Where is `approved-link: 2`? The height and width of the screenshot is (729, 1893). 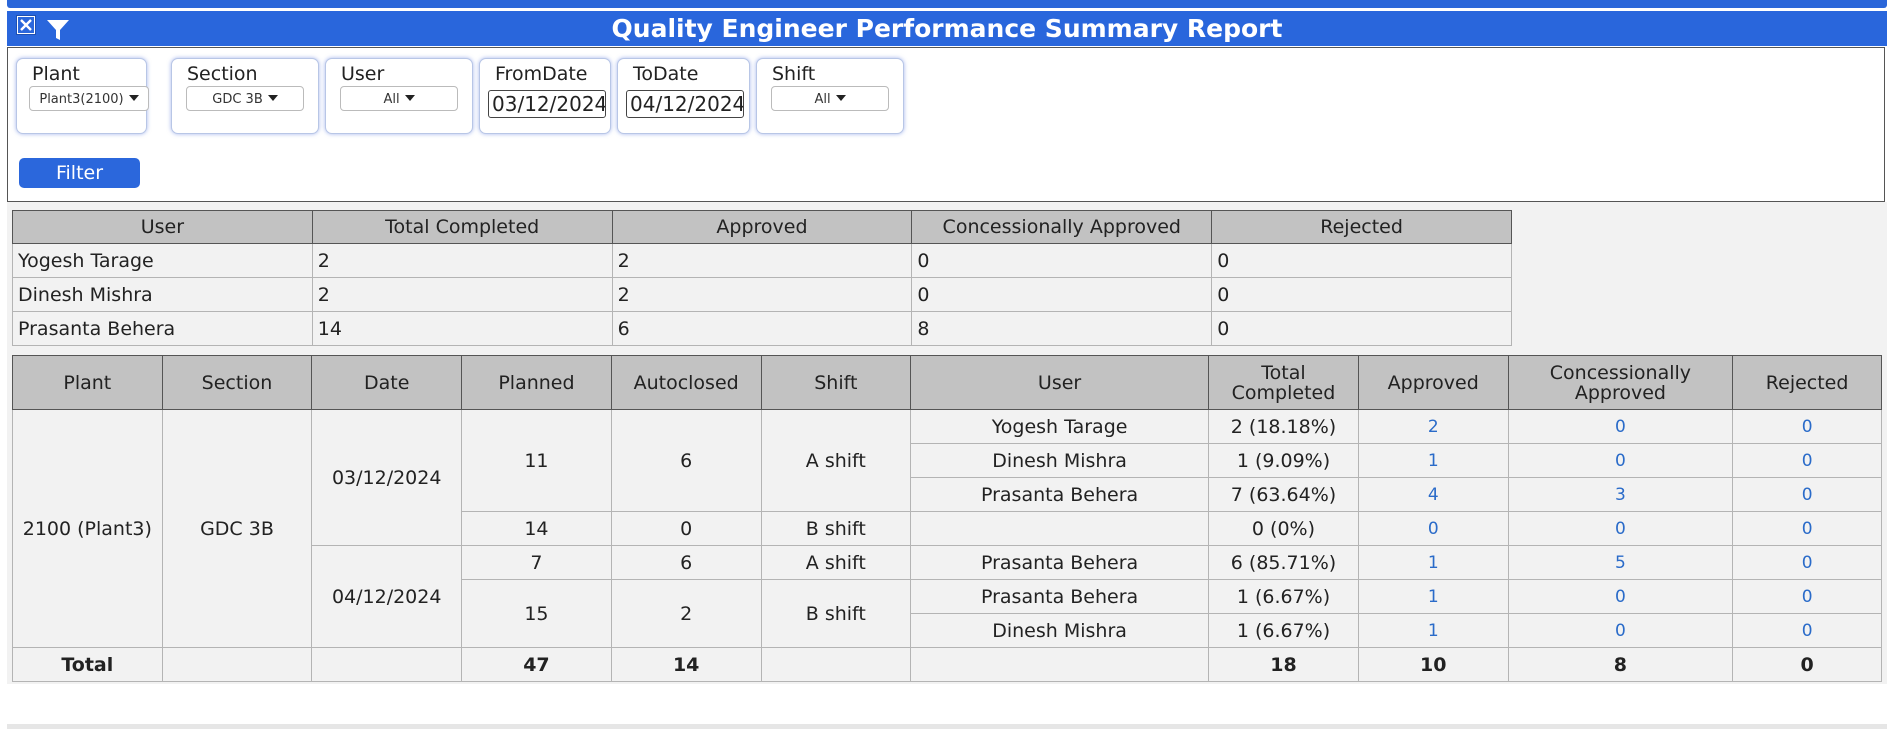
approved-link: 2 is located at coordinates (1433, 426).